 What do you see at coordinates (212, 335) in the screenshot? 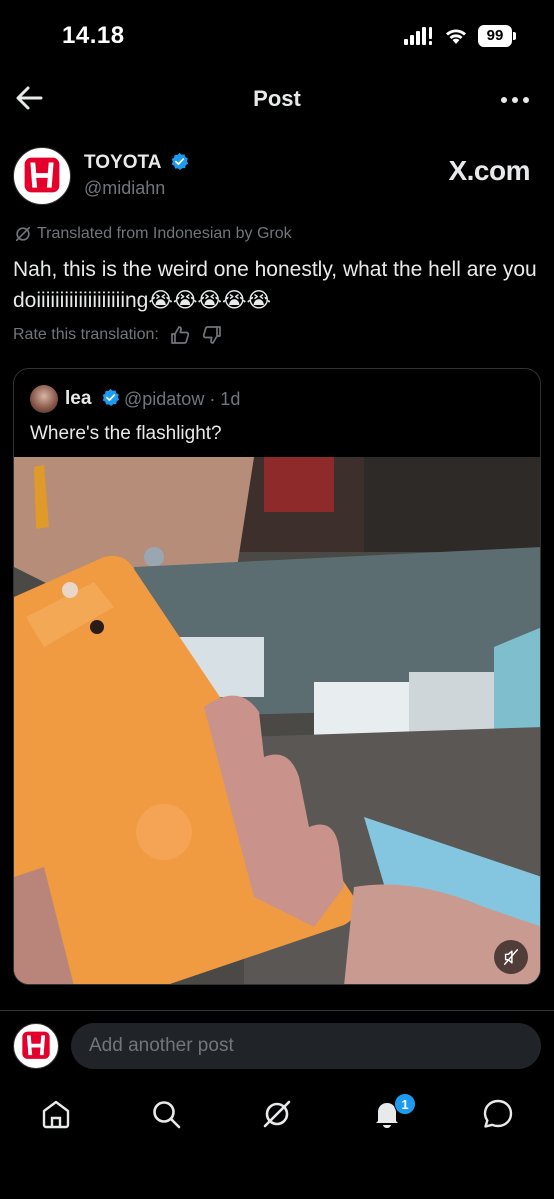
I see `thumbs-down-icon` at bounding box center [212, 335].